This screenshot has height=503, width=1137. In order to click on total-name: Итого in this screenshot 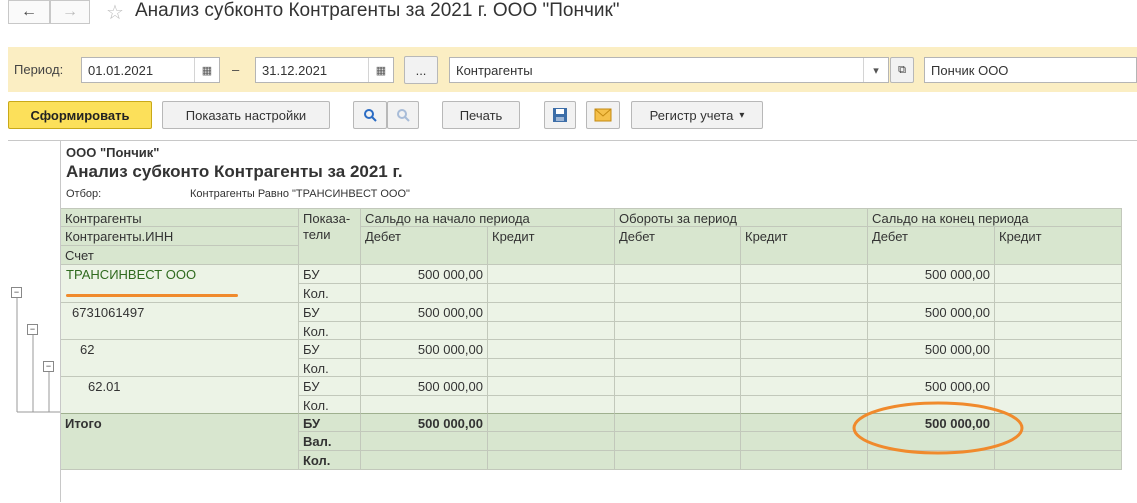, I will do `click(180, 441)`.